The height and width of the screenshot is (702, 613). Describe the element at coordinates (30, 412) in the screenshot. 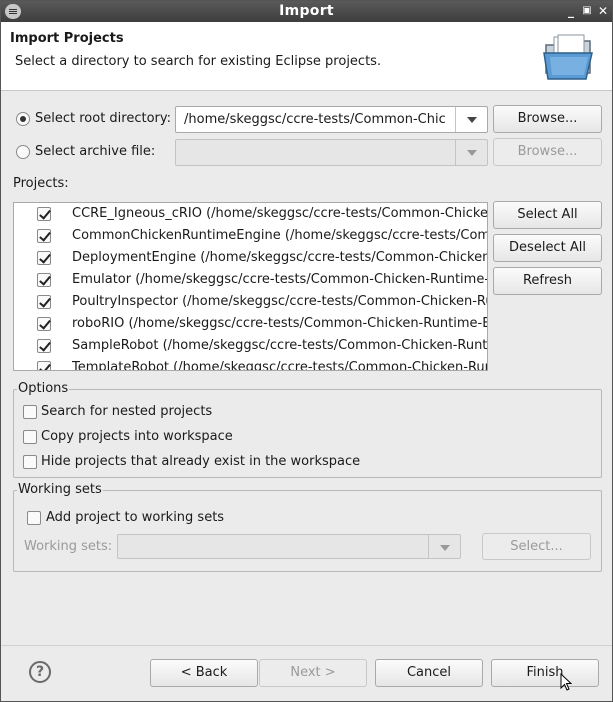

I see `nested-projects-checkbox` at that location.